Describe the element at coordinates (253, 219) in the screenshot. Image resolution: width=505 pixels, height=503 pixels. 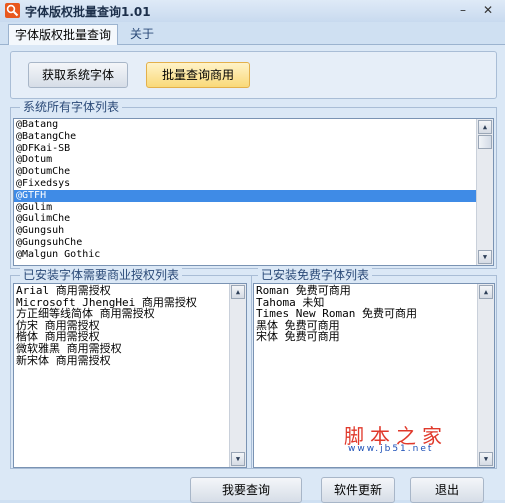
I see `list-item: @GulimChe` at that location.